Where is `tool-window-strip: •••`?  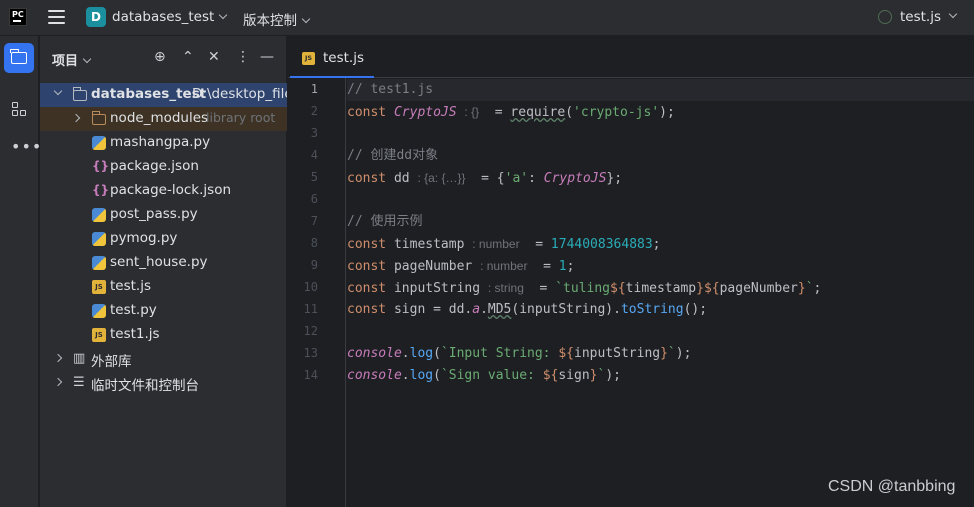
tool-window-strip: ••• is located at coordinates (20, 271).